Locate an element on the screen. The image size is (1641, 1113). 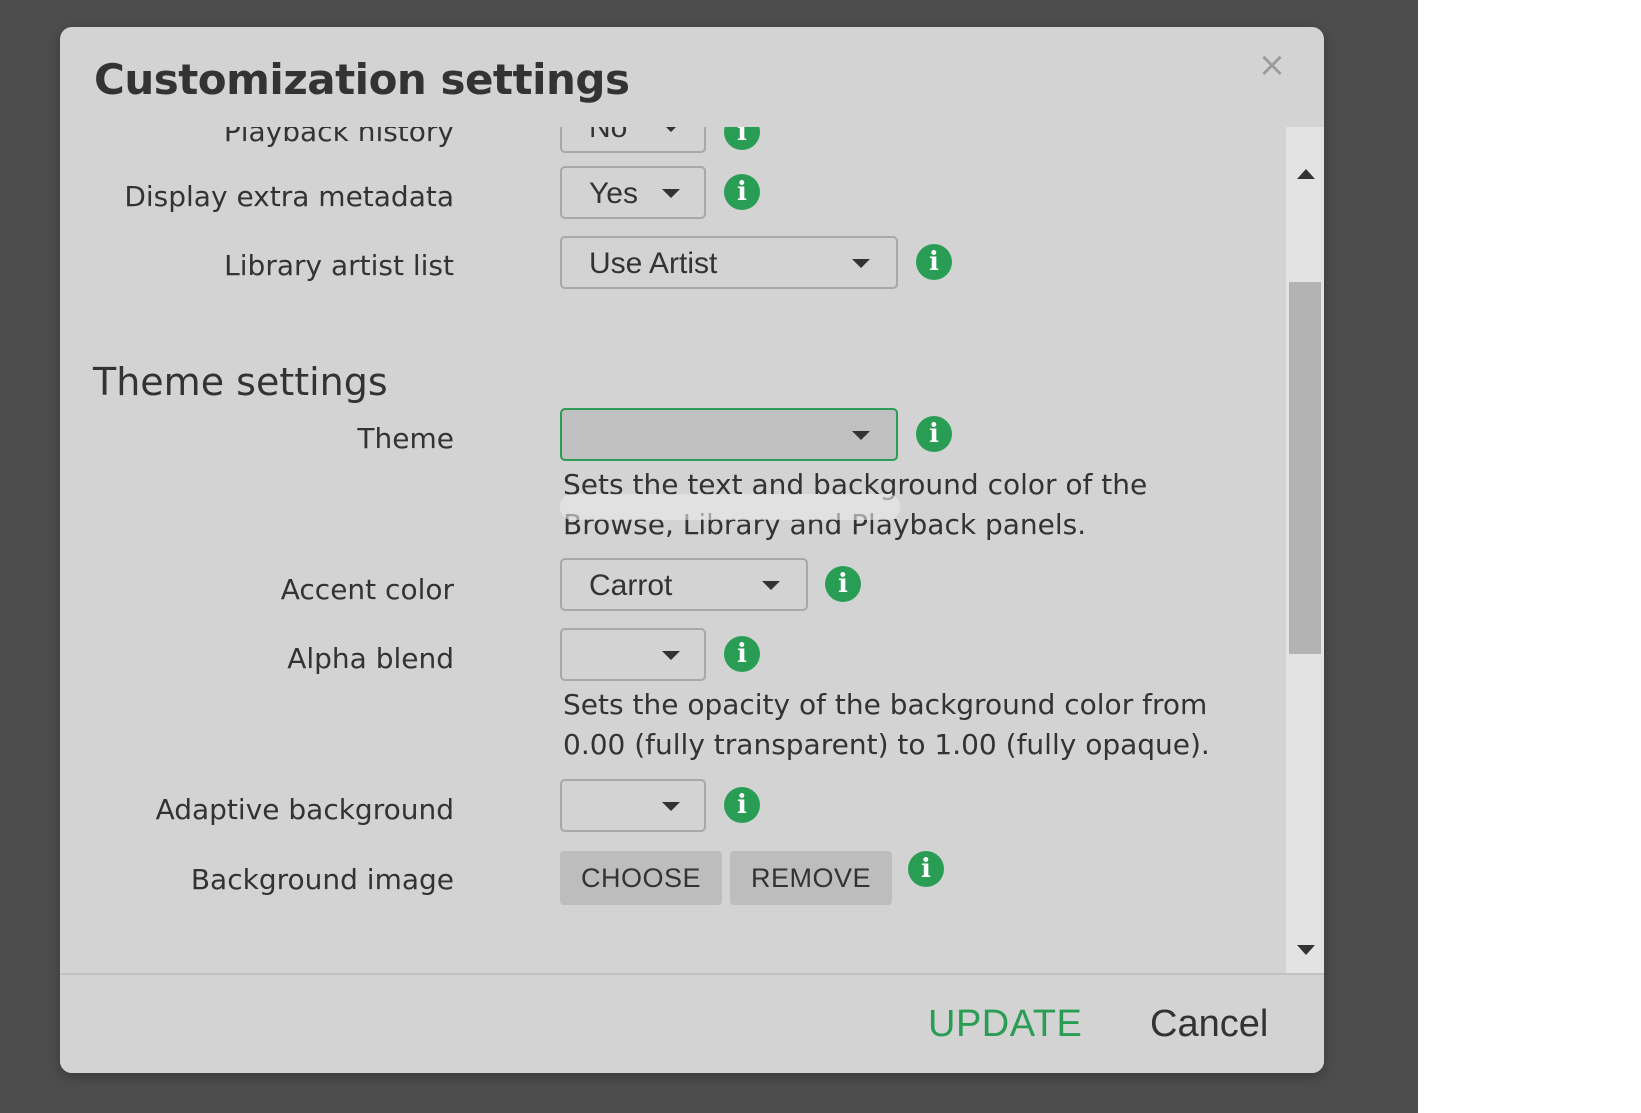
library-artist-list-select: Use Artist is located at coordinates (729, 262).